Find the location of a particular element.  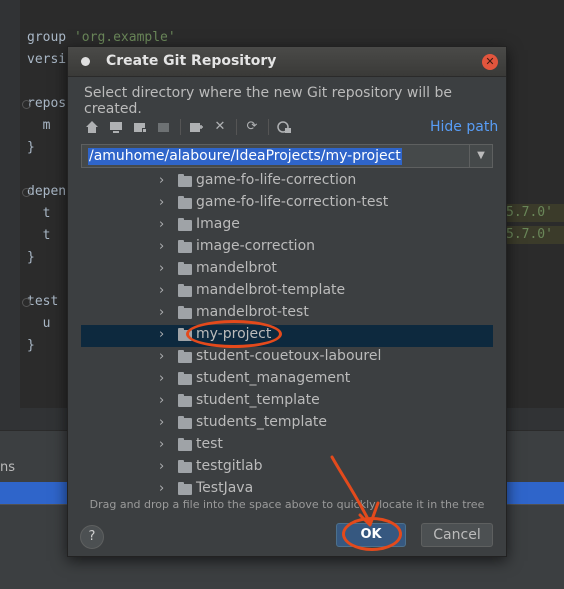

code-text: repos is located at coordinates (47, 103).